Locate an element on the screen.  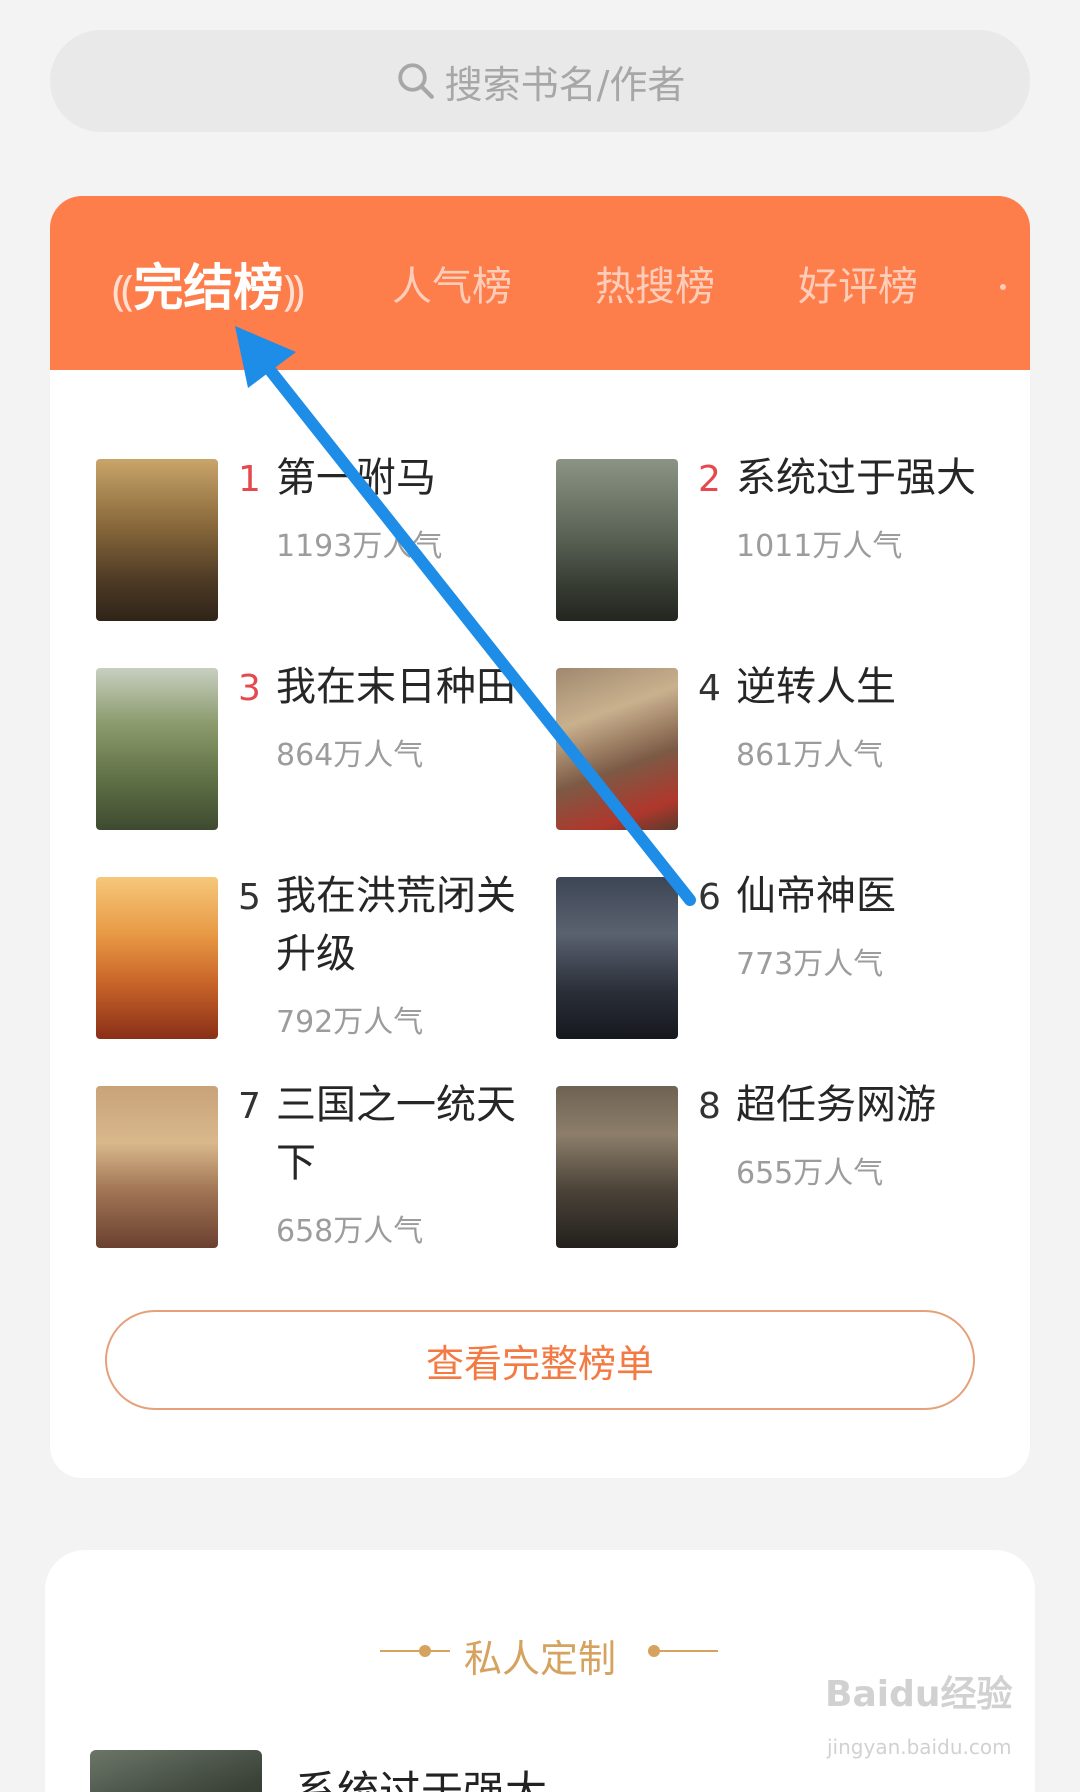
book-item: 6 仙帝神医 773万人气 is located at coordinates (776, 960).